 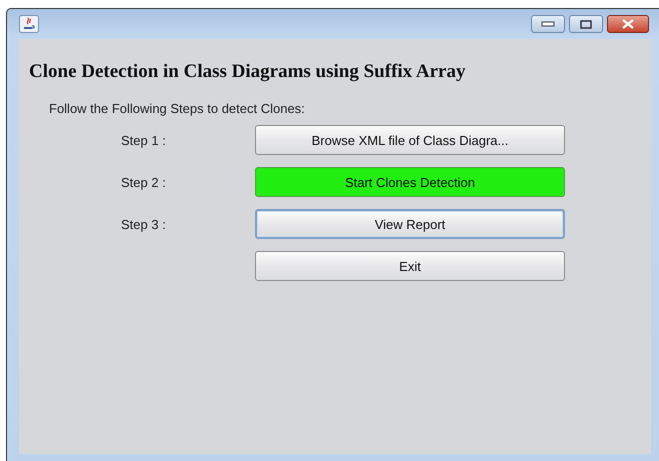 I want to click on heading: Clone Detection in Class Diagrams using Suffix Array, so click(x=247, y=72).